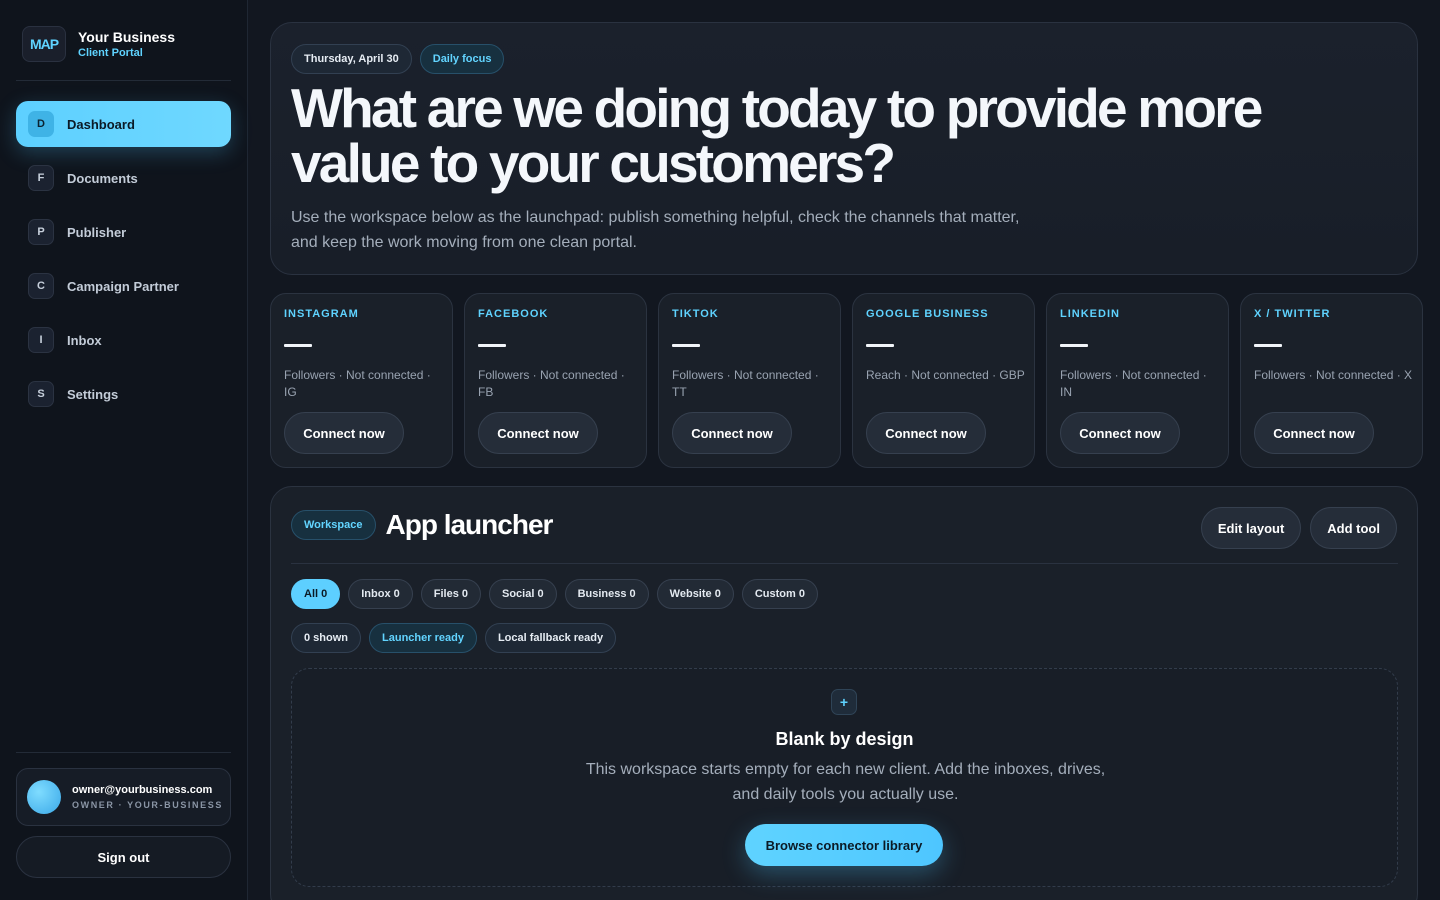 The height and width of the screenshot is (900, 1440). Describe the element at coordinates (344, 433) in the screenshot. I see `connect-instagram-button: Connect now` at that location.